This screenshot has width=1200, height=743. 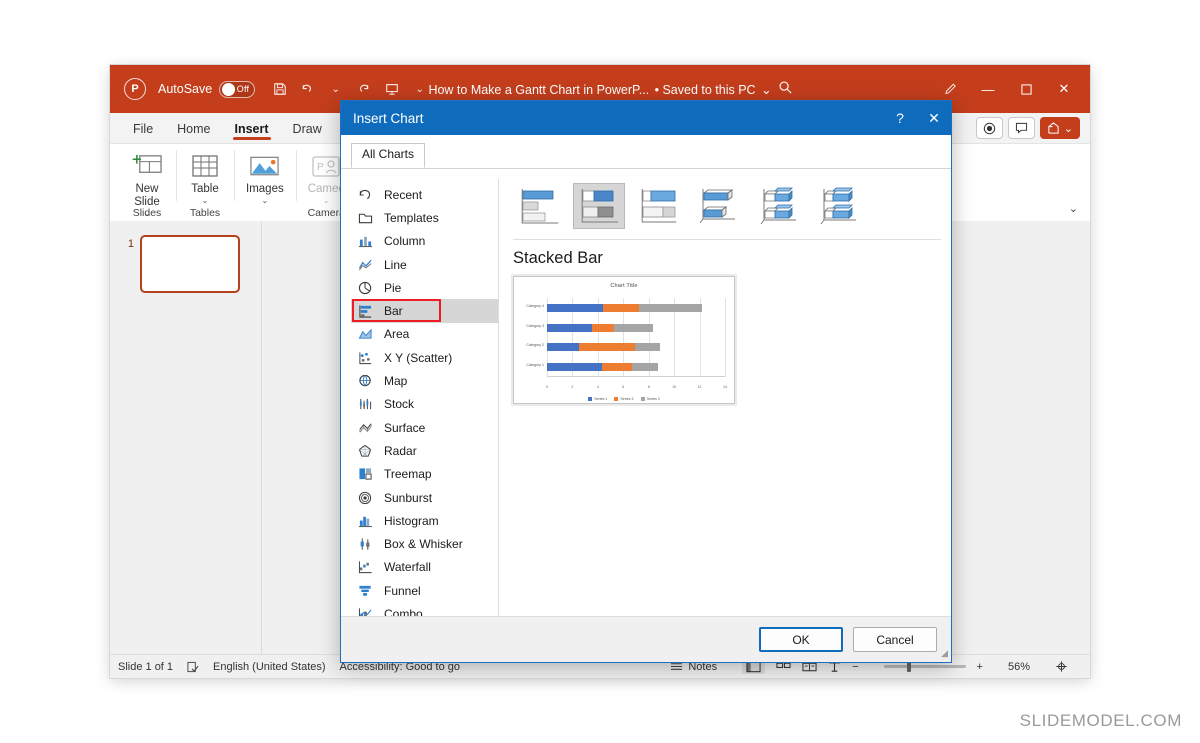 I want to click on zoom-slider, so click(x=924, y=666).